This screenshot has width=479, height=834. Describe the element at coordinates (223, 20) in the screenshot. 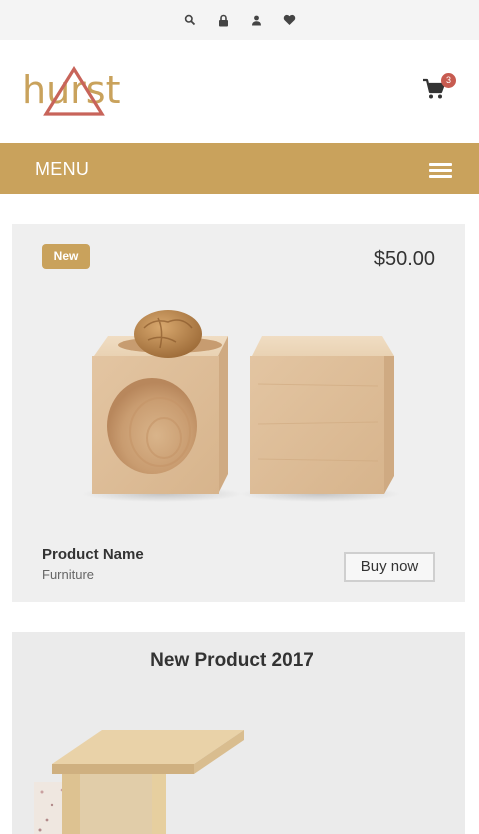

I see `lock-icon` at that location.